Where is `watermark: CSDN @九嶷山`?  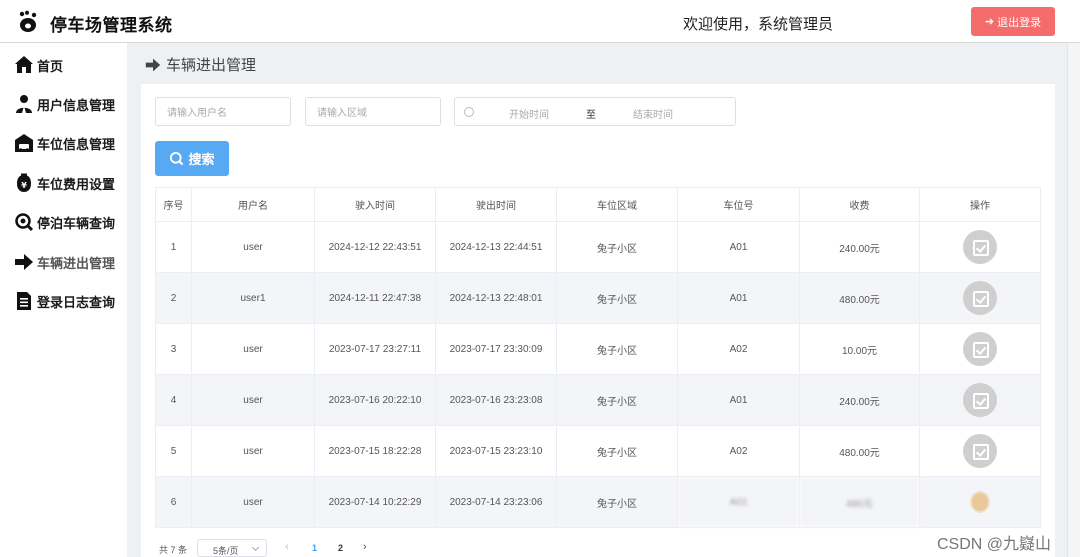 watermark: CSDN @九嶷山 is located at coordinates (994, 544).